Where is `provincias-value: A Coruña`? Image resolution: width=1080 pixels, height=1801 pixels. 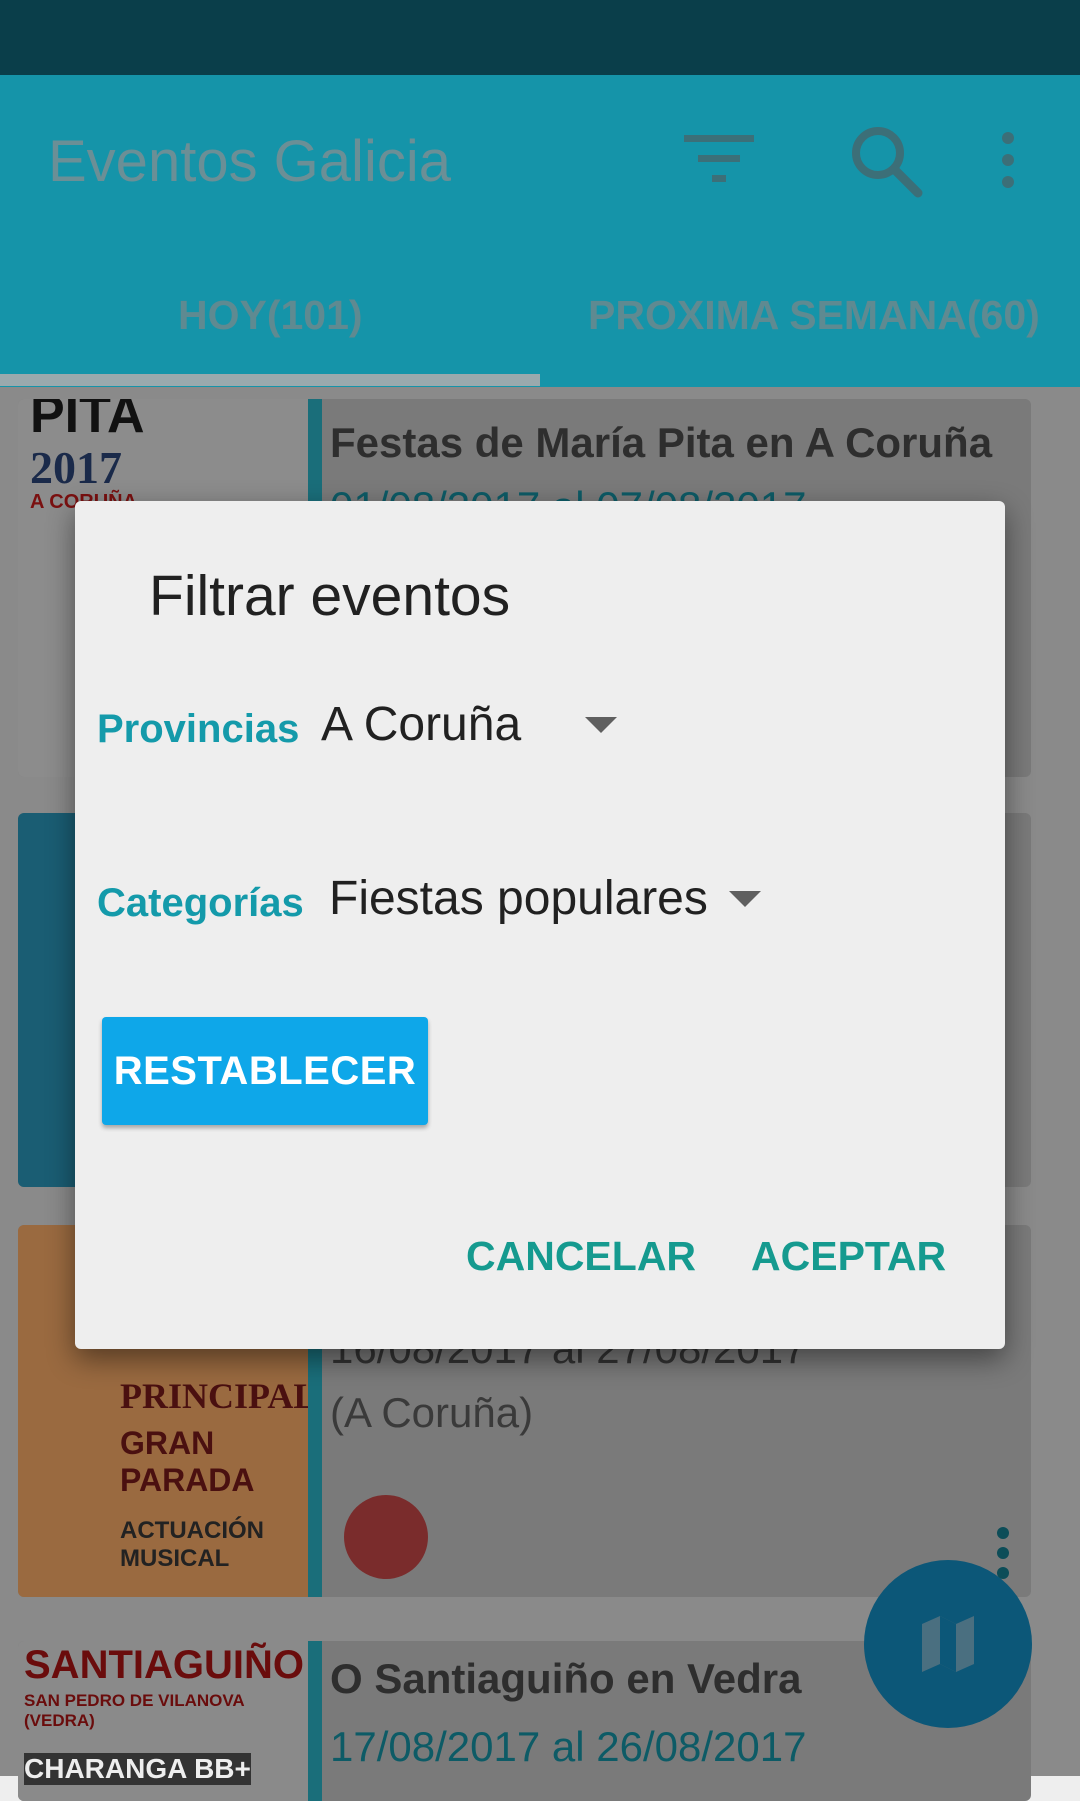
provincias-value: A Coruña is located at coordinates (421, 724).